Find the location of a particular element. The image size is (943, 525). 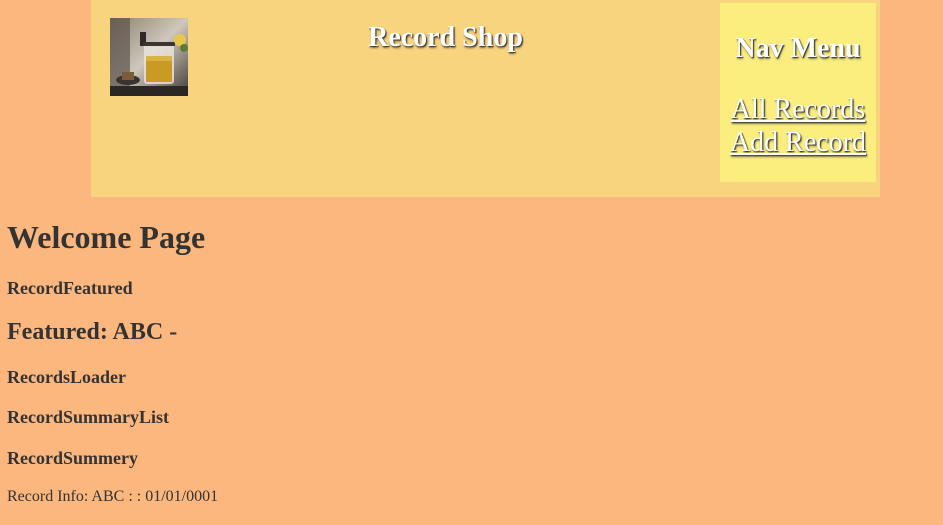

nav-menu: Nav Menu All Records Add Record is located at coordinates (798, 92).